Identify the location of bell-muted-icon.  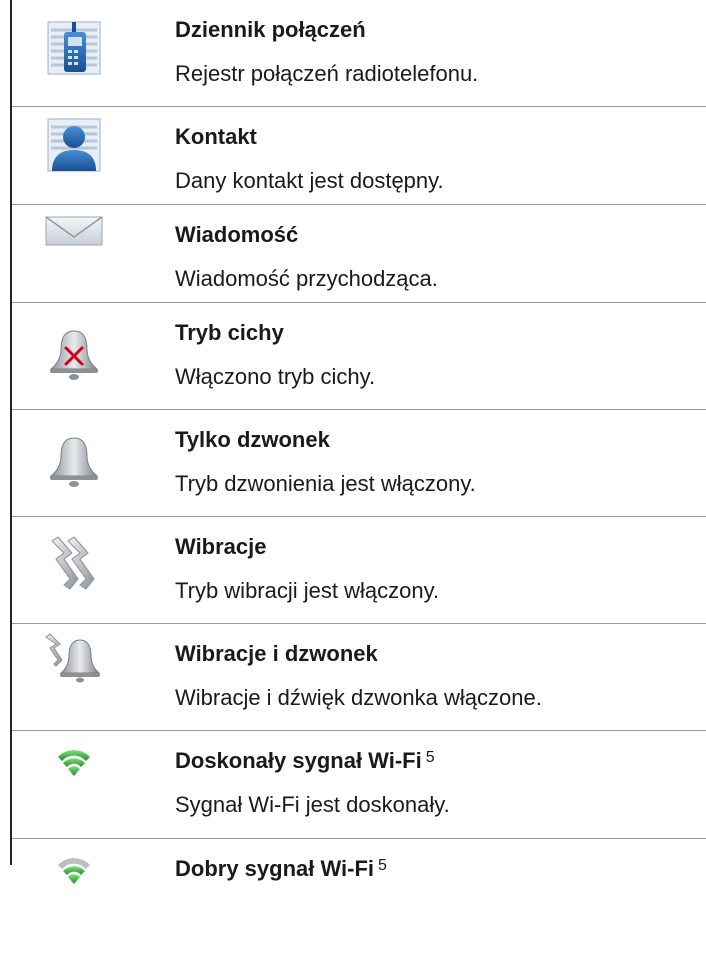
(74, 355).